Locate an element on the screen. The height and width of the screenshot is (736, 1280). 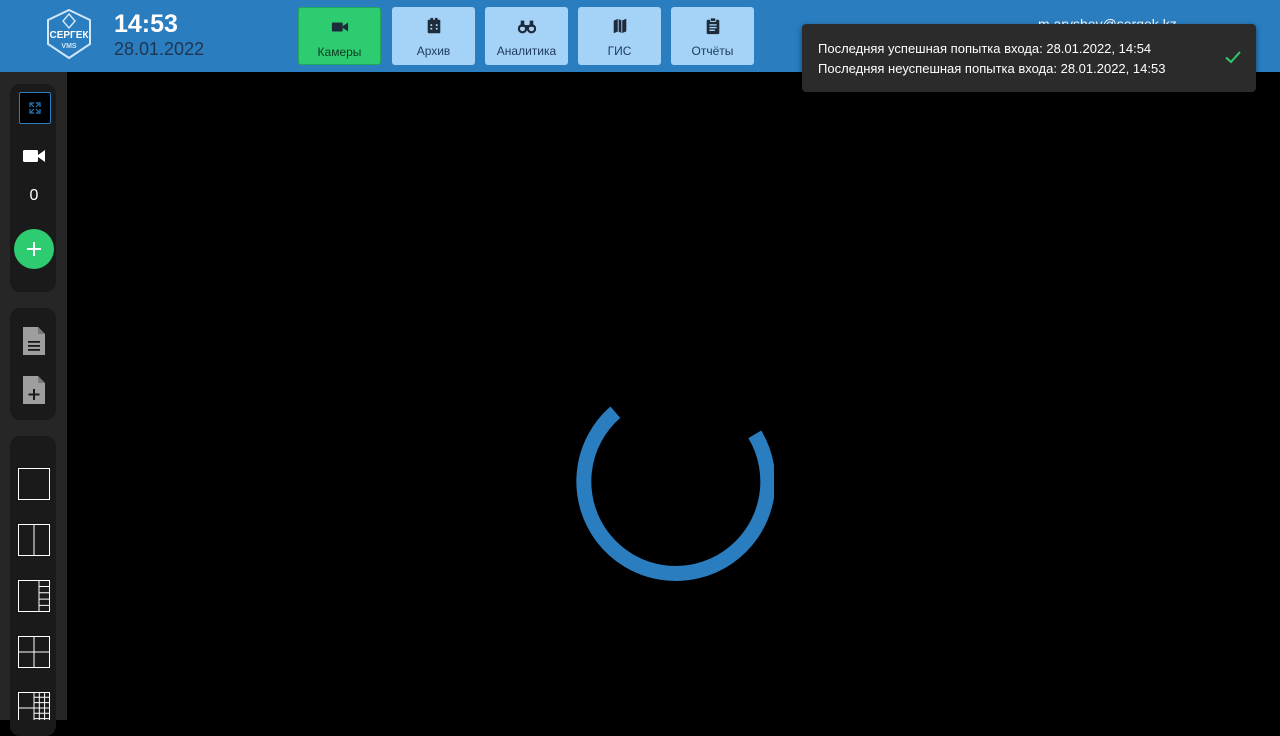
film-archive-icon is located at coordinates (433, 25).